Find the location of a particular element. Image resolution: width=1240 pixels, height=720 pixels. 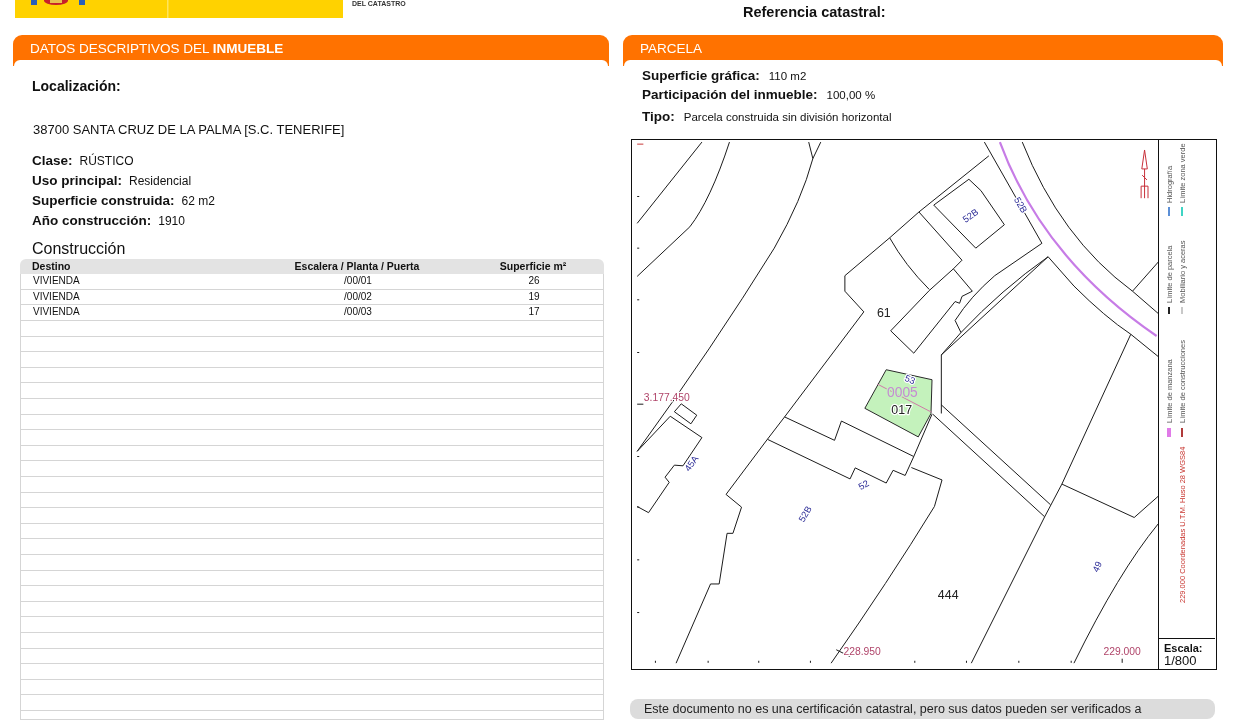

coordinate-label: 228.950 is located at coordinates (862, 651).